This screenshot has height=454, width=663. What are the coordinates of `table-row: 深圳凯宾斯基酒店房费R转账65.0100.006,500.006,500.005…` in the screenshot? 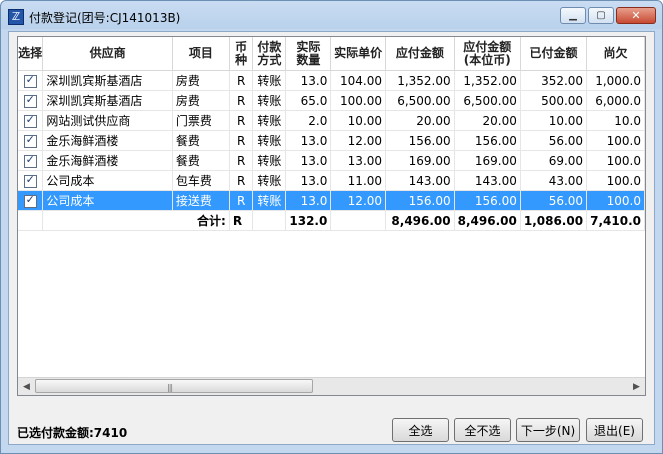 It's located at (331, 100).